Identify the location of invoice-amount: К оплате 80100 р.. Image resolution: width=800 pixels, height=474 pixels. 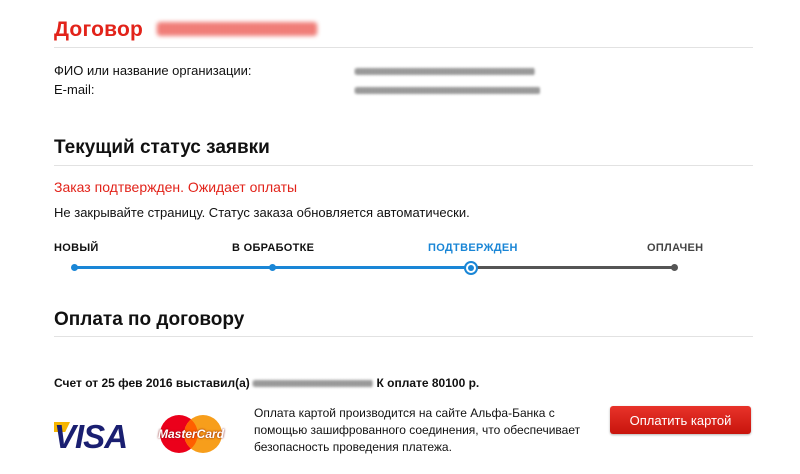
(428, 383).